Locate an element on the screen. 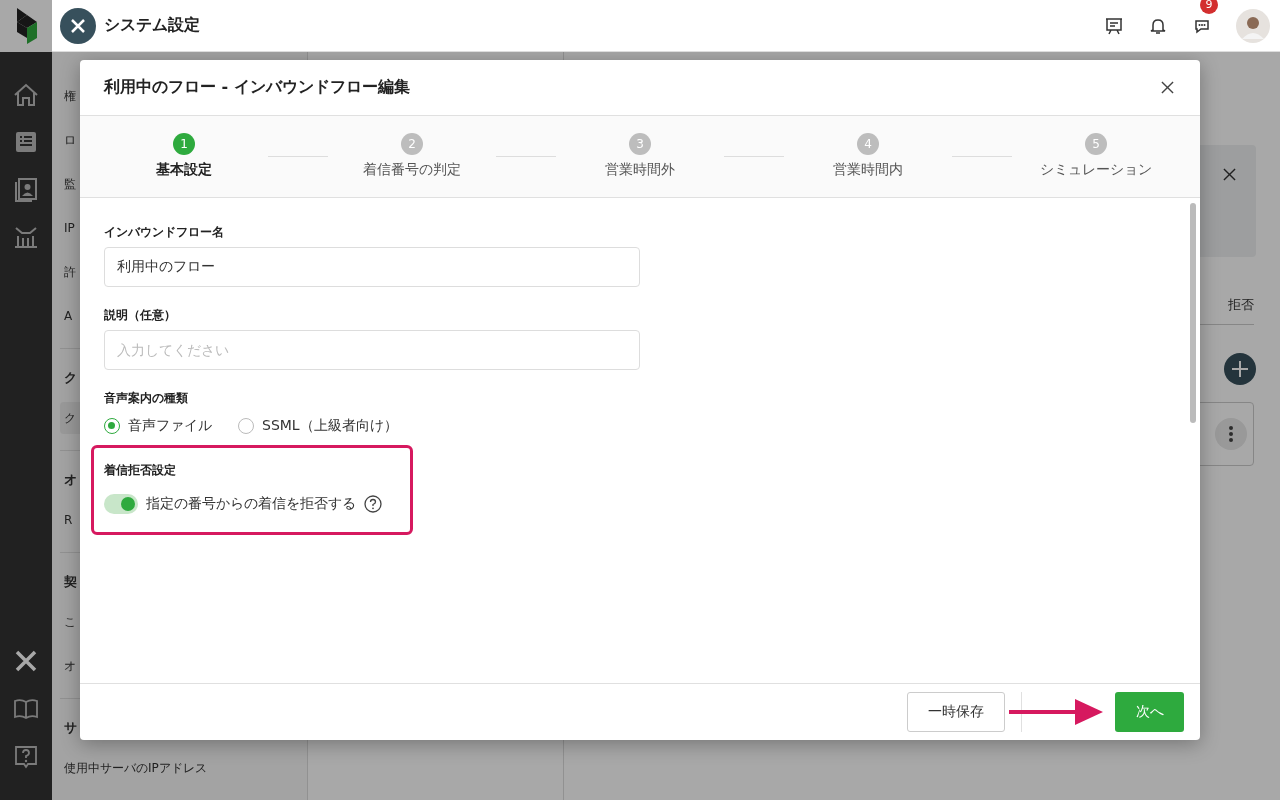 This screenshot has height=800, width=1280. home-icon is located at coordinates (26, 95).